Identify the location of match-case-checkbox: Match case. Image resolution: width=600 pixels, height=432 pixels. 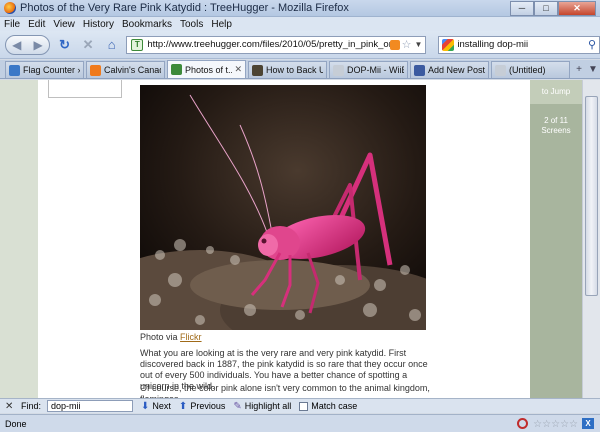
(328, 406).